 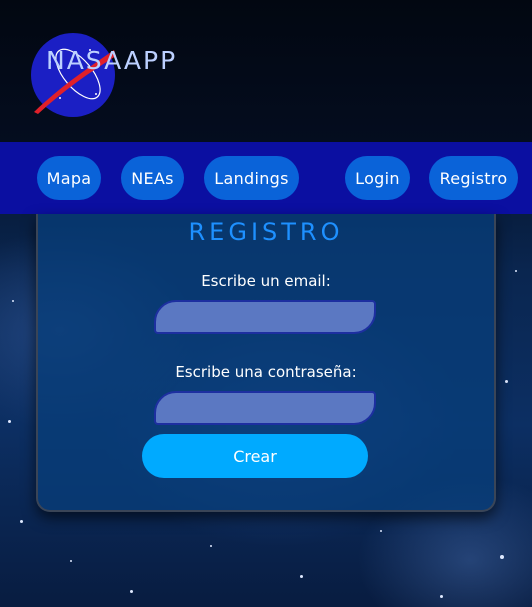 What do you see at coordinates (266, 232) in the screenshot?
I see `form-title: REGISTRO` at bounding box center [266, 232].